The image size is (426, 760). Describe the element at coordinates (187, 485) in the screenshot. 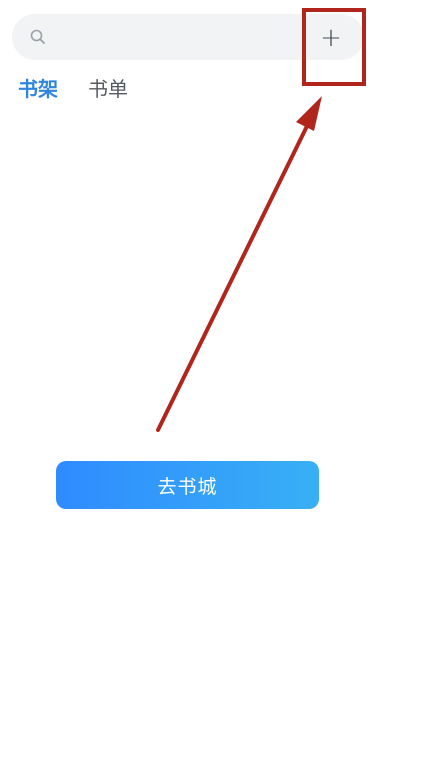

I see `go-to-bookstore-button: 去书城` at that location.